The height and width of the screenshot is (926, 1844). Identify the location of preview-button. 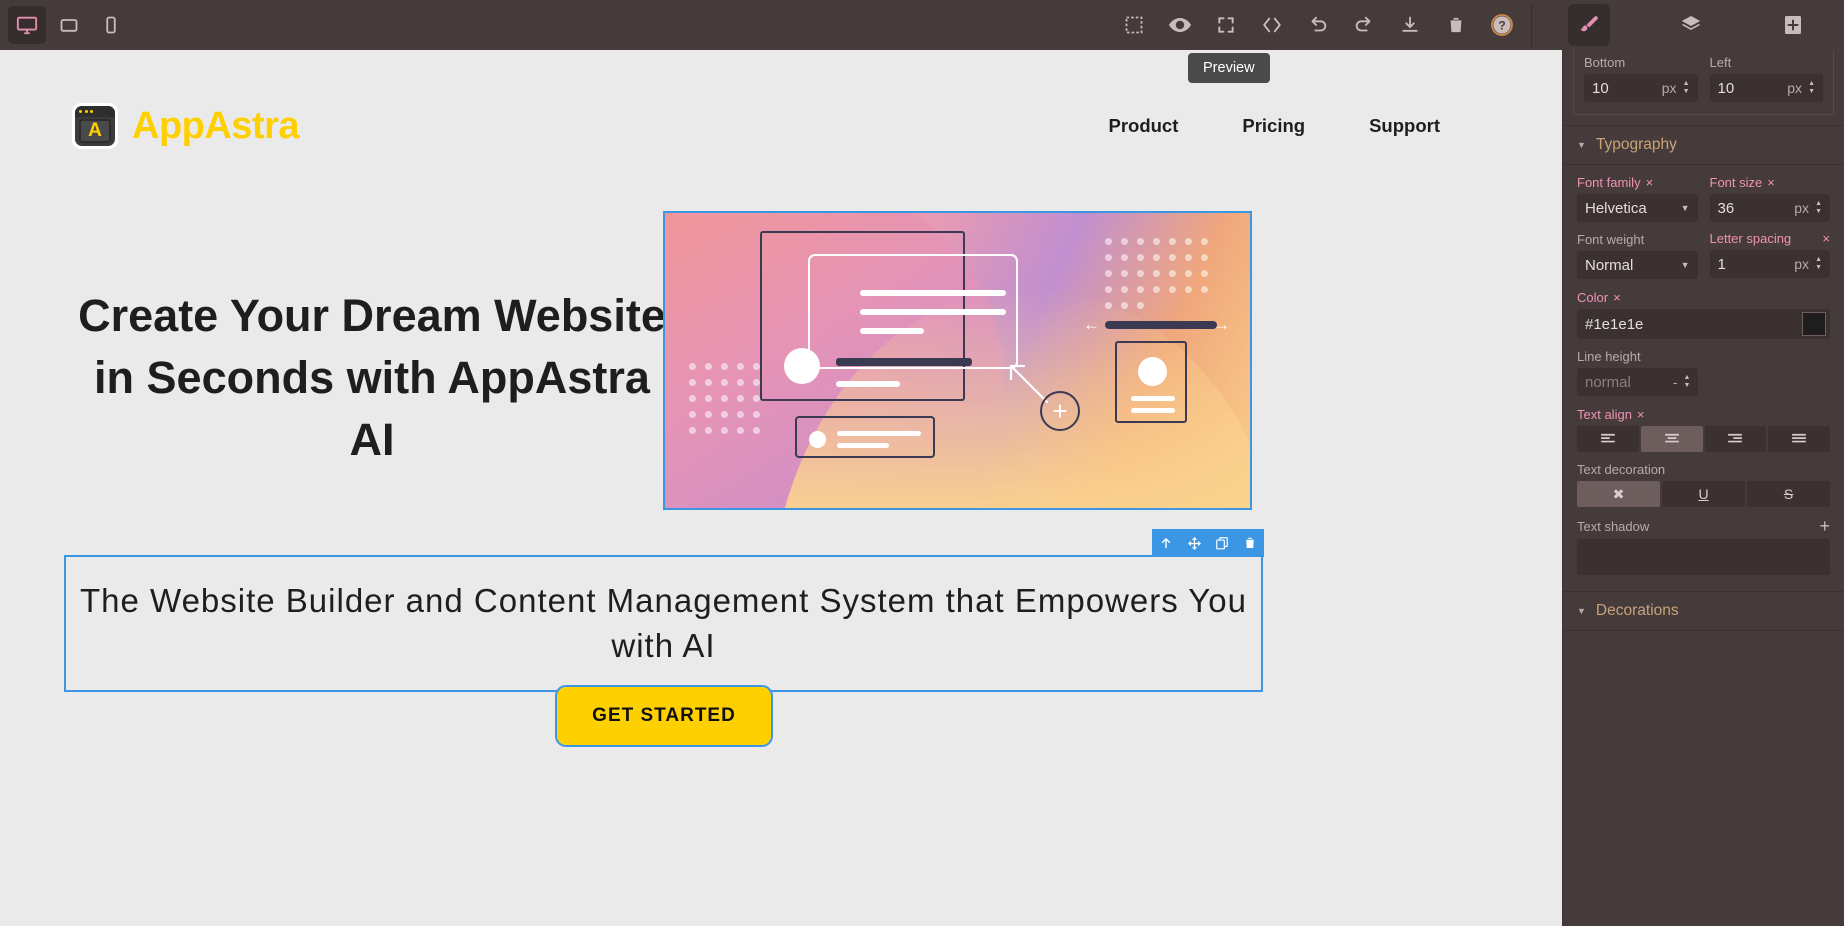
(1180, 25).